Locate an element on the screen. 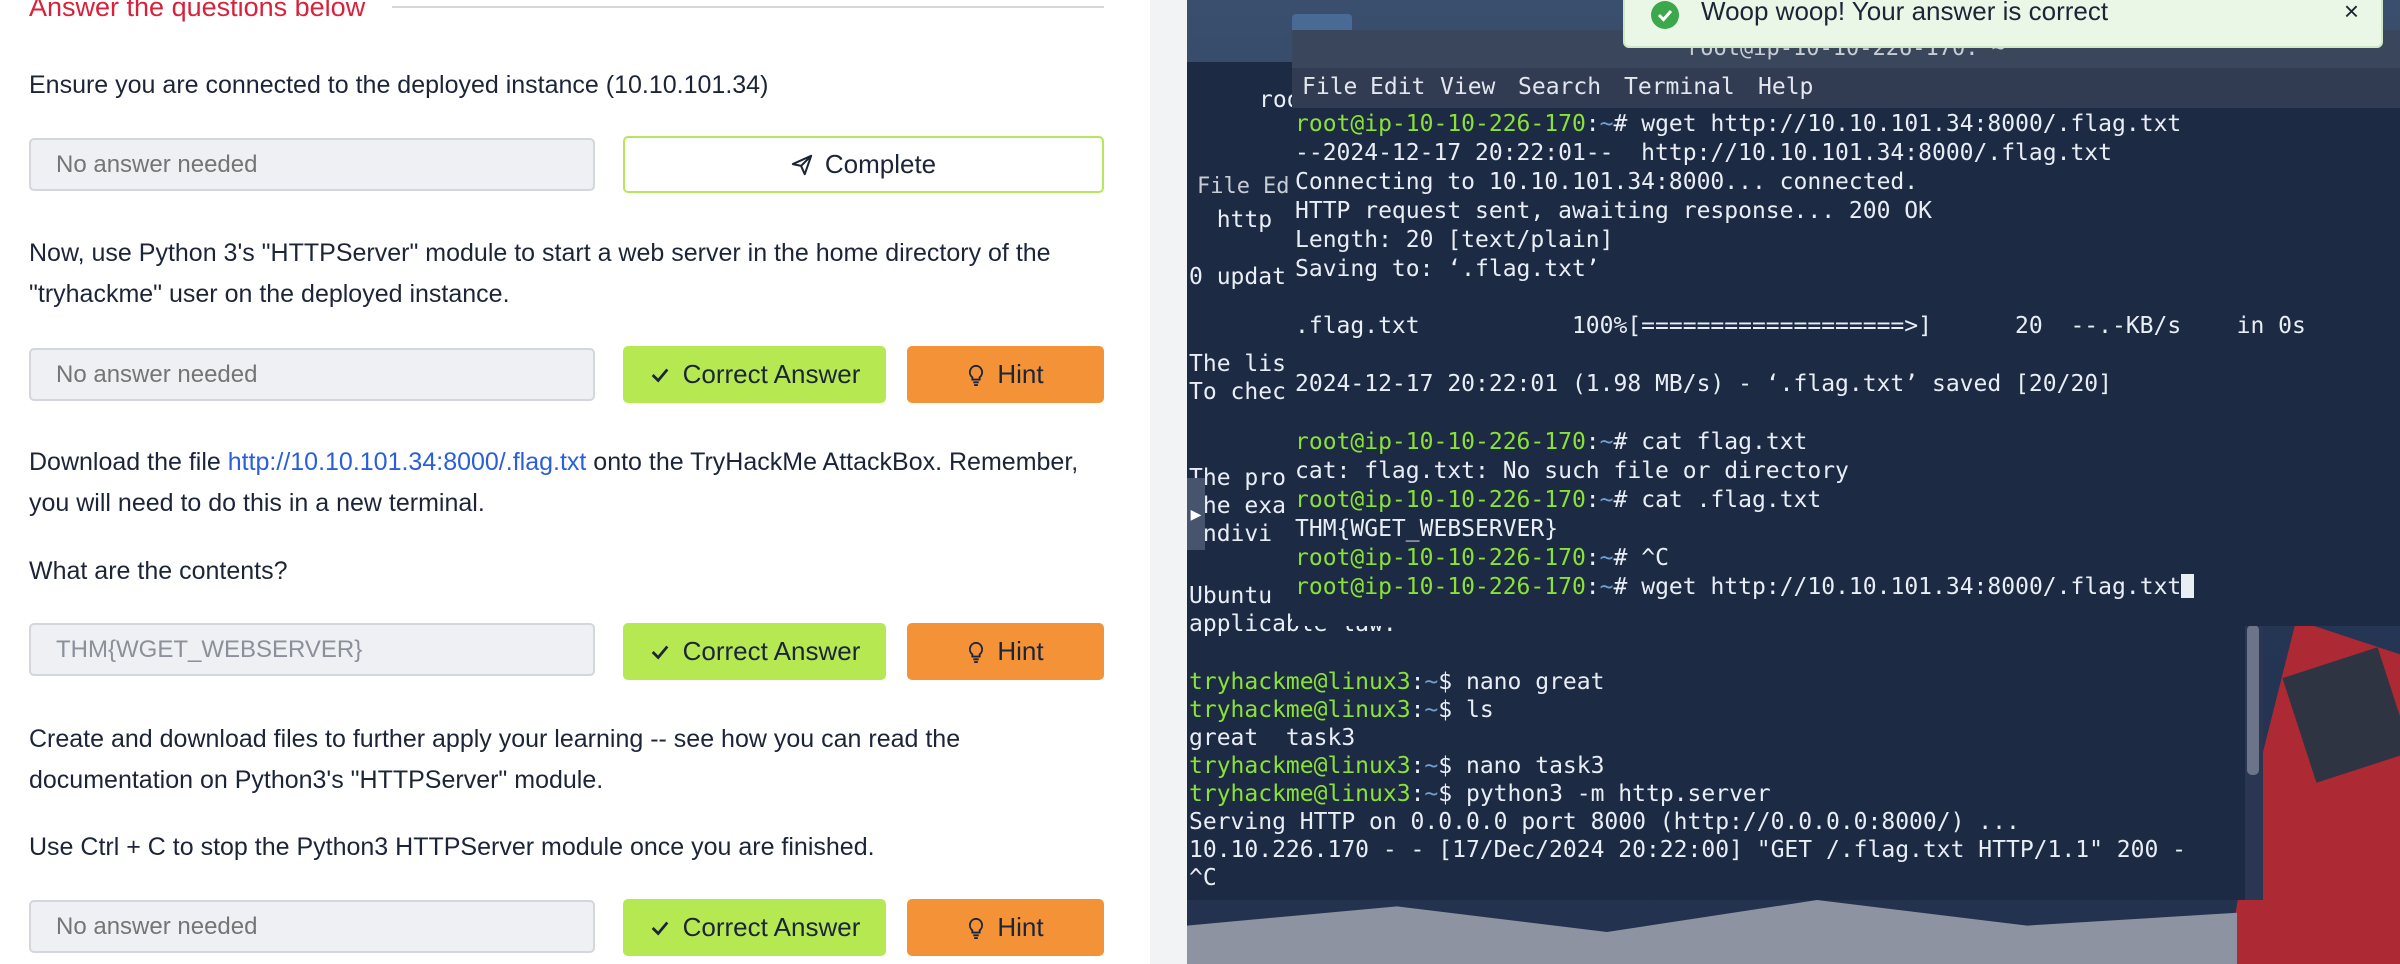 This screenshot has width=2400, height=964. back-terminal-line: tryhackme@linux3:~$ ls is located at coordinates (1341, 710).